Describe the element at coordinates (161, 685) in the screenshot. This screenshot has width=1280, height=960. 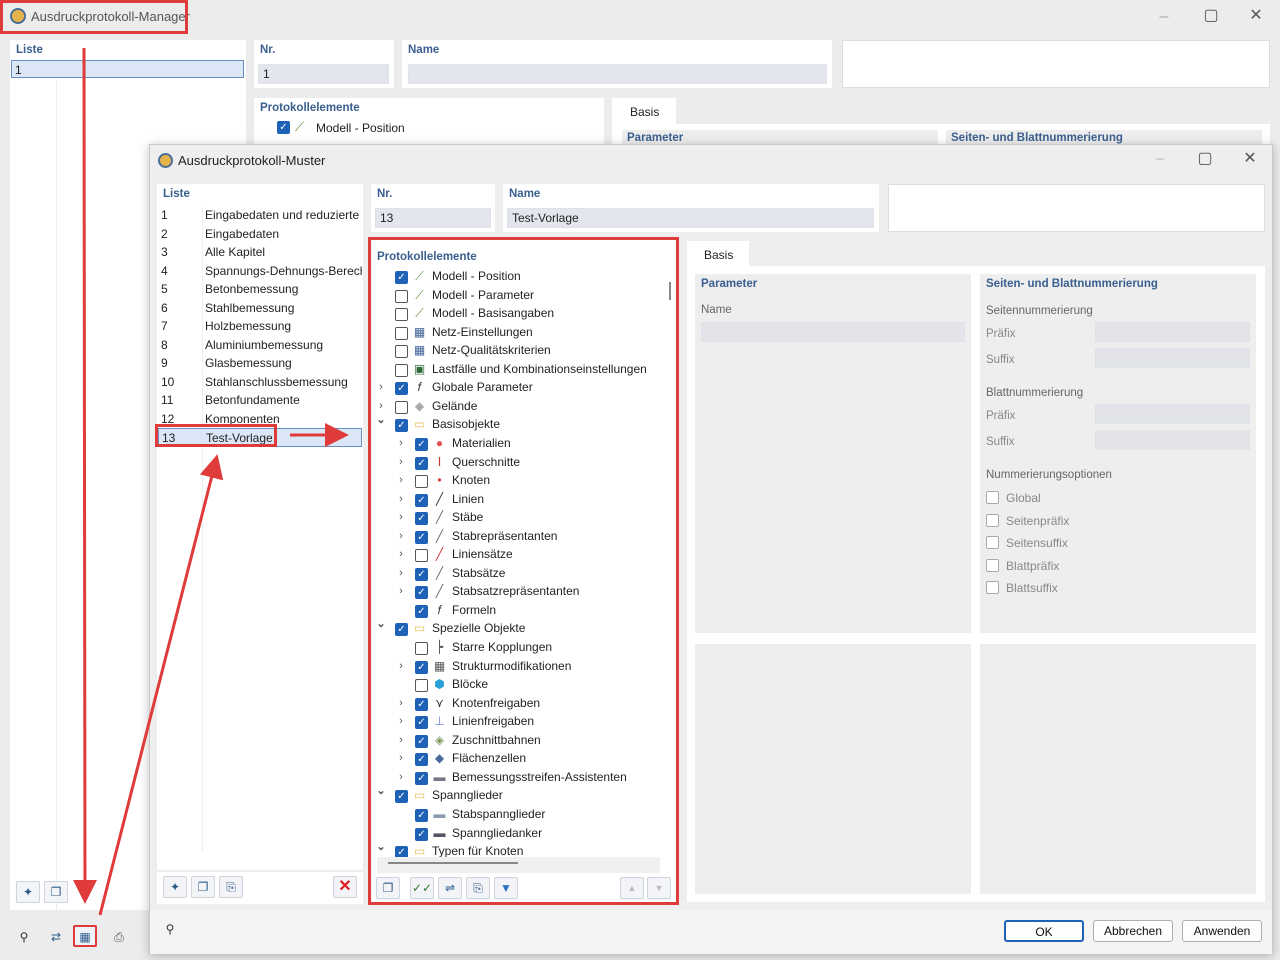
I see `arrow-up` at that location.